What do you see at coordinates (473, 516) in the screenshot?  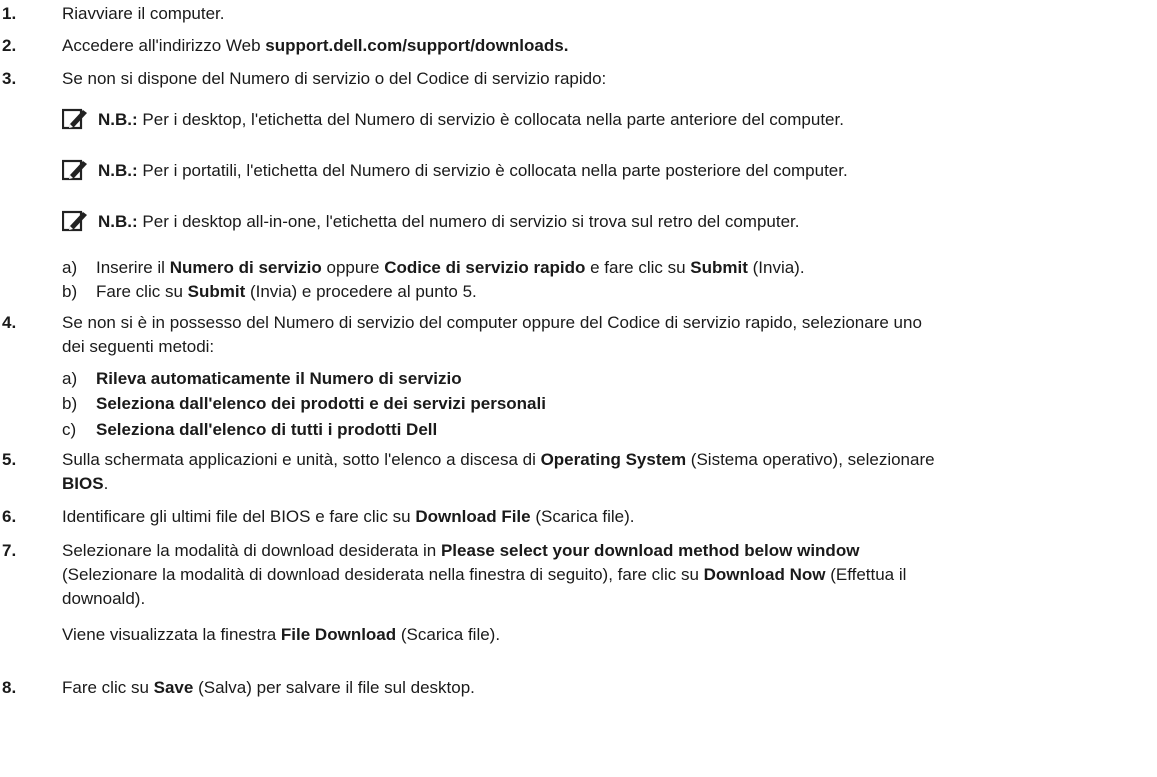 I see `text-run-bold: Download File` at bounding box center [473, 516].